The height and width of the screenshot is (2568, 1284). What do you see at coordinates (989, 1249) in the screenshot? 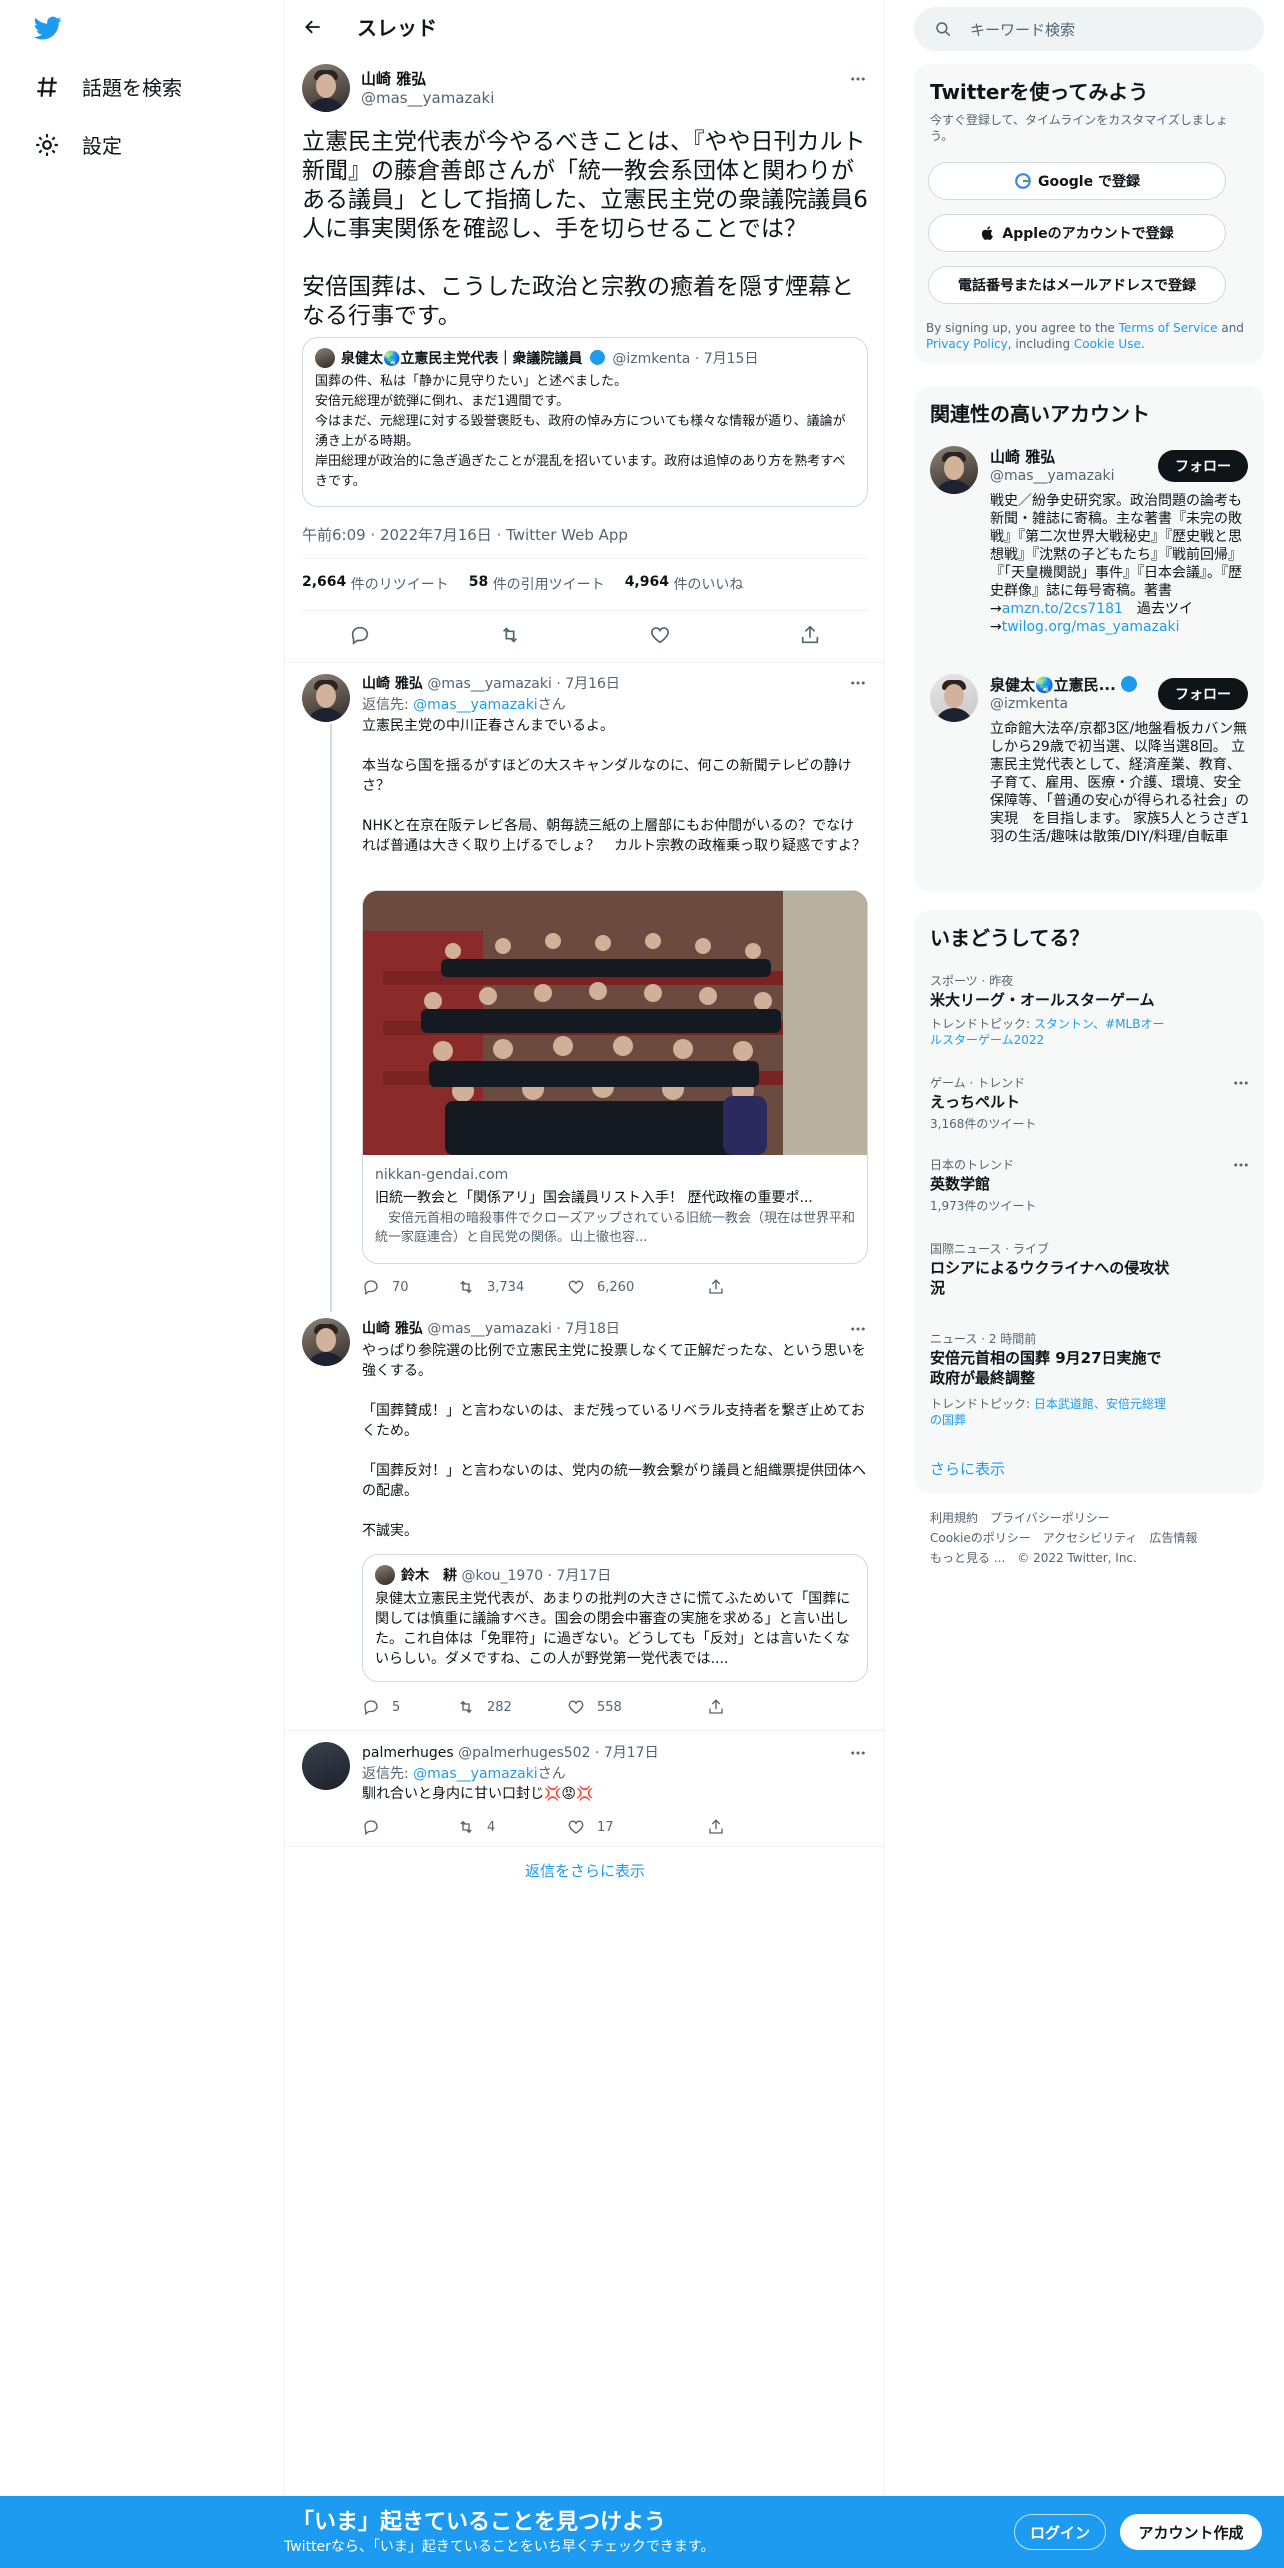
I see `trend-meta: 国際ニュース · ライブ` at bounding box center [989, 1249].